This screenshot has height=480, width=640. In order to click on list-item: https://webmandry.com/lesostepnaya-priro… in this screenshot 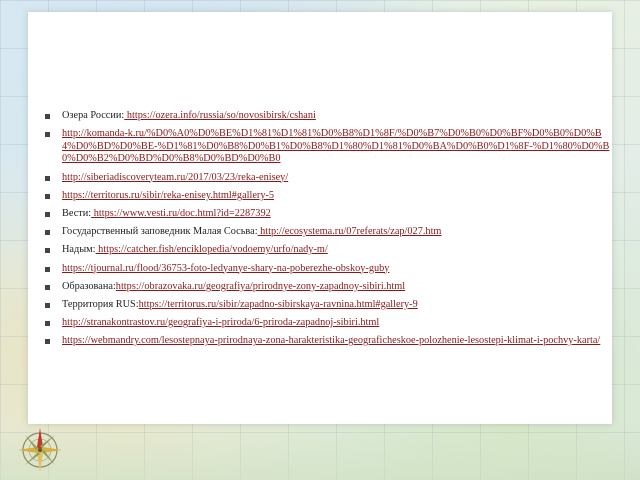, I will do `click(327, 341)`.